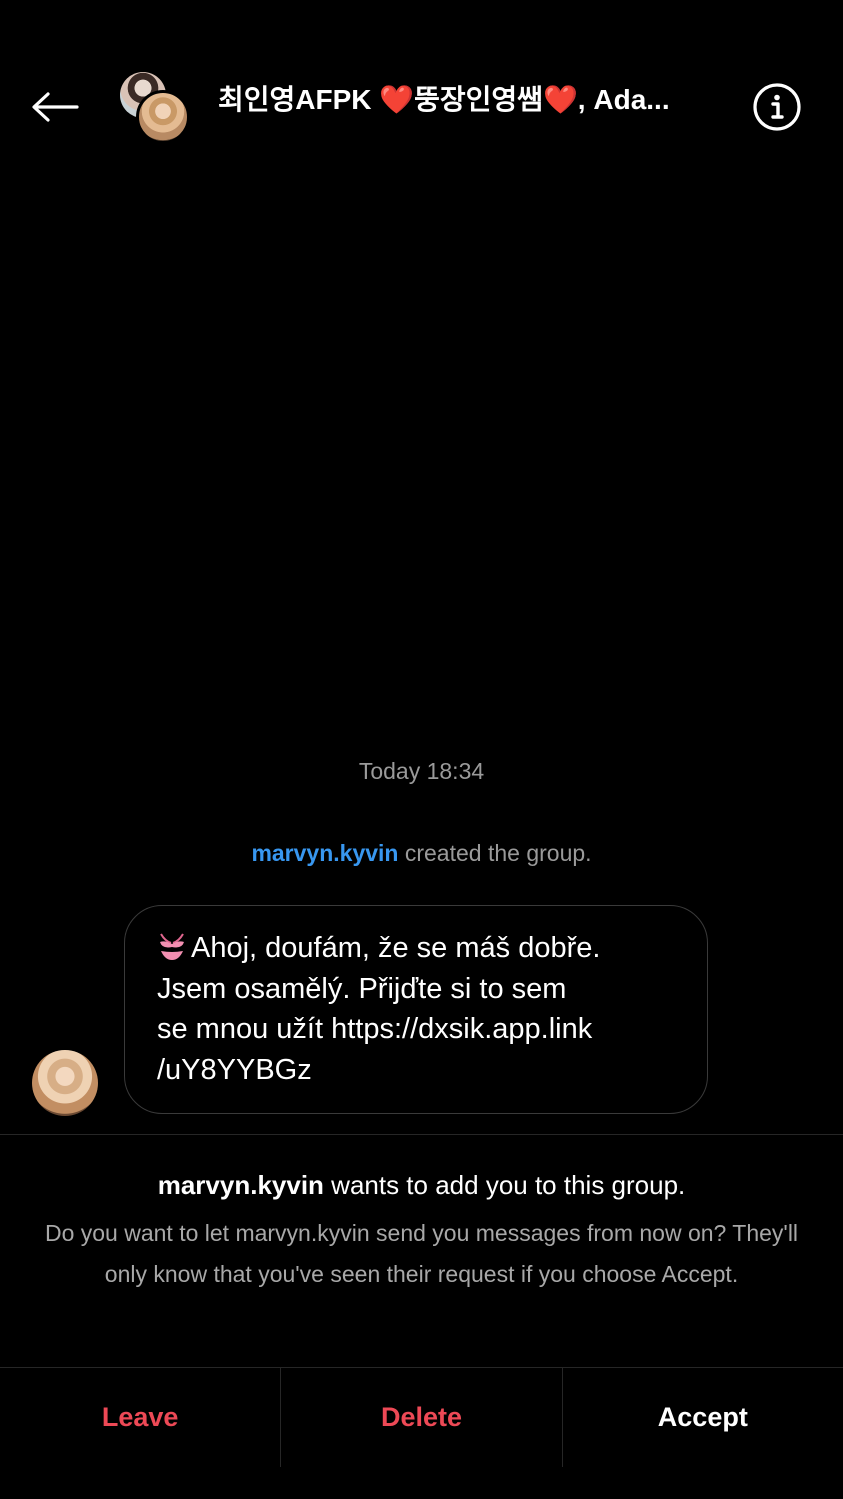  I want to click on message-text-line-2: Jsem osamělý. Přijďte si to sem, so click(362, 988).